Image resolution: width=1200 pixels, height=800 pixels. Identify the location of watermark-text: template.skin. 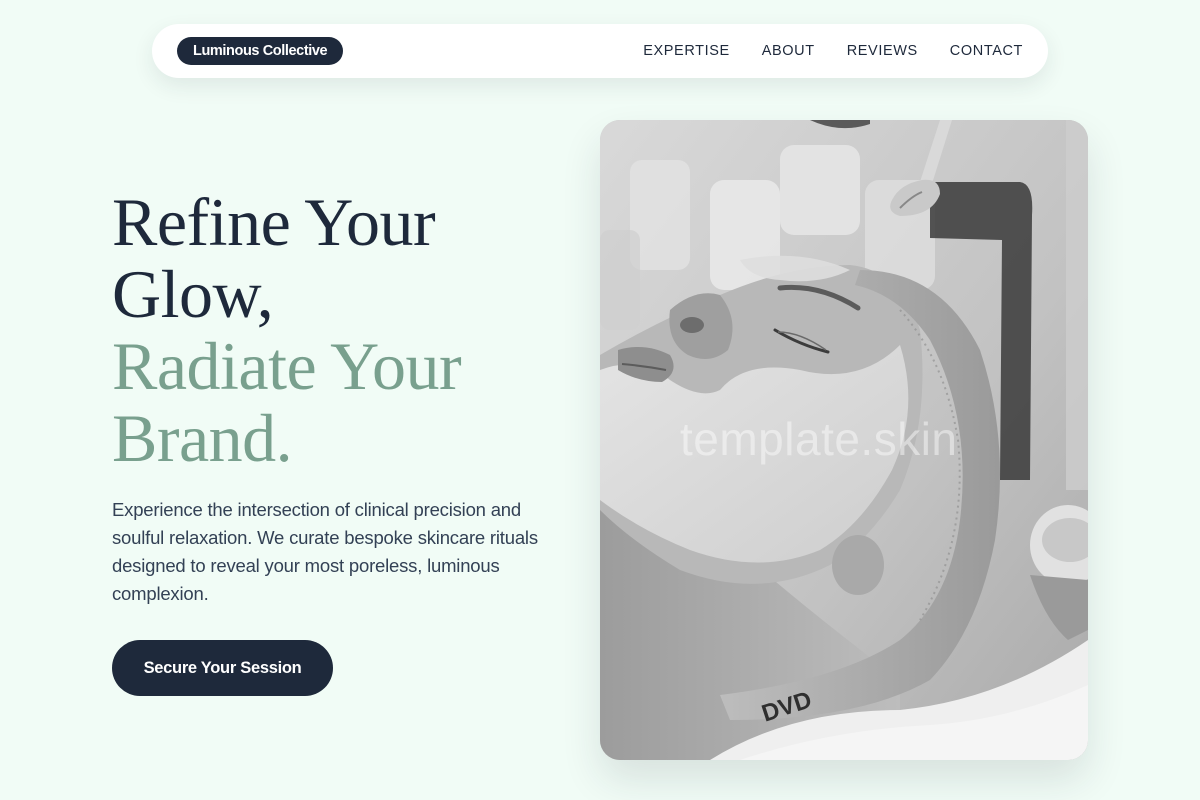
(819, 439).